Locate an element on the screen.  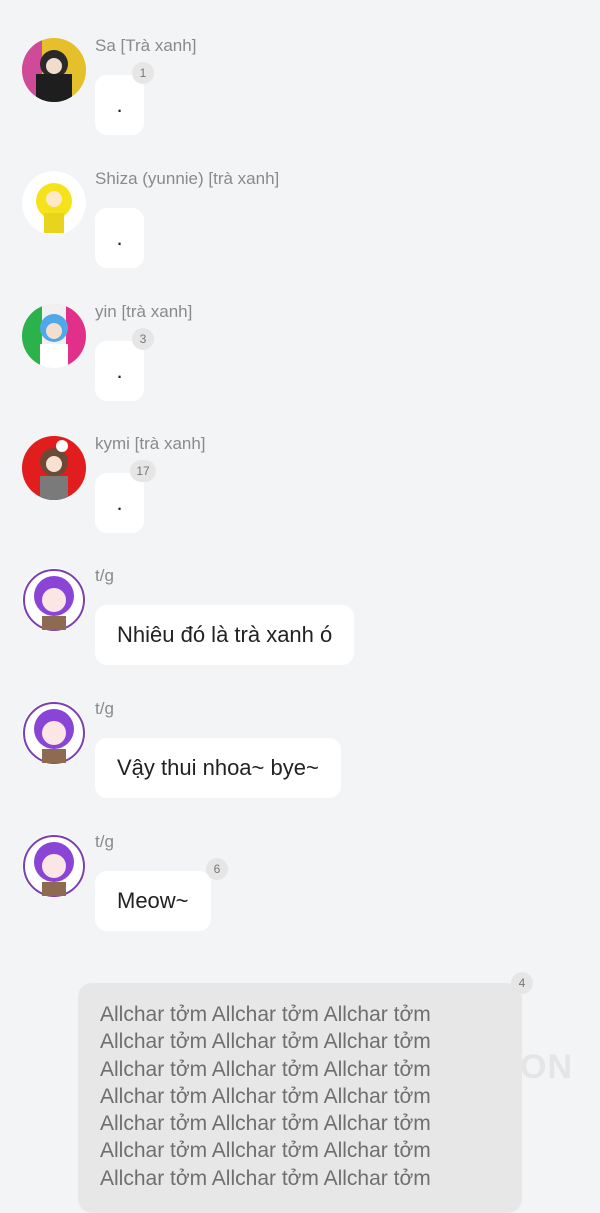
message-bubble: Vậy thui nhoa~ bye~ is located at coordinates (218, 768).